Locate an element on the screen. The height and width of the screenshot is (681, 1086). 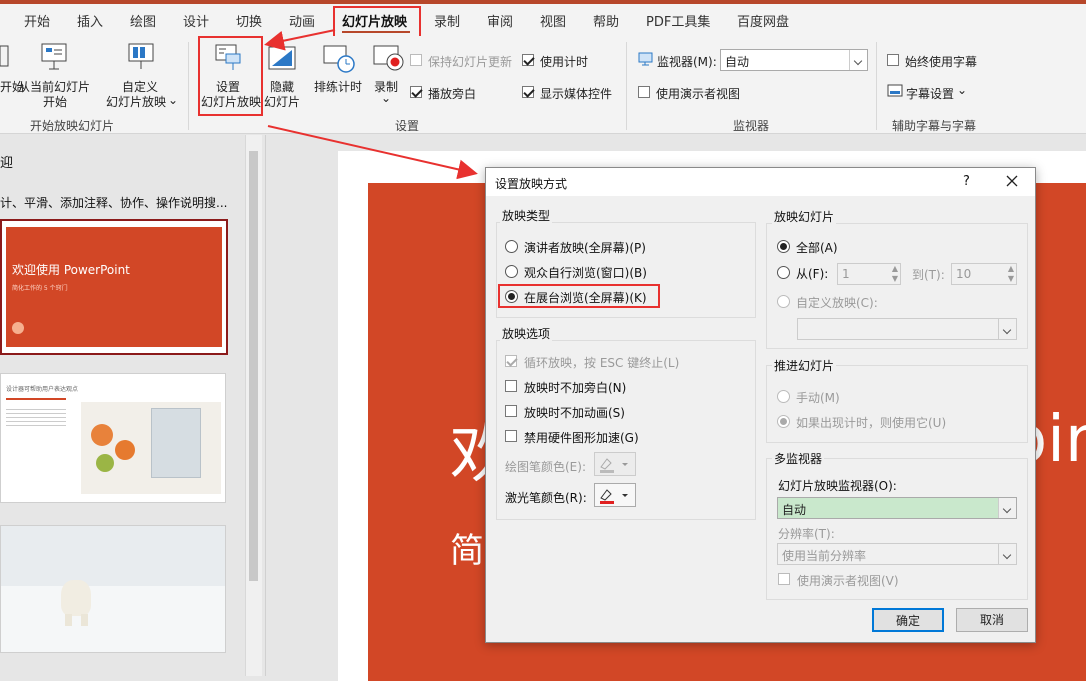
from-slide-value: 1 is located at coordinates (846, 274).